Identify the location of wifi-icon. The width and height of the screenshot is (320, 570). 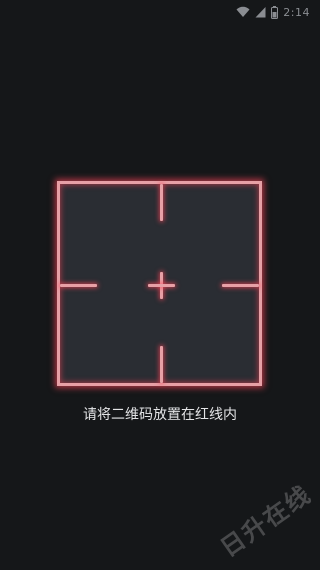
(243, 11).